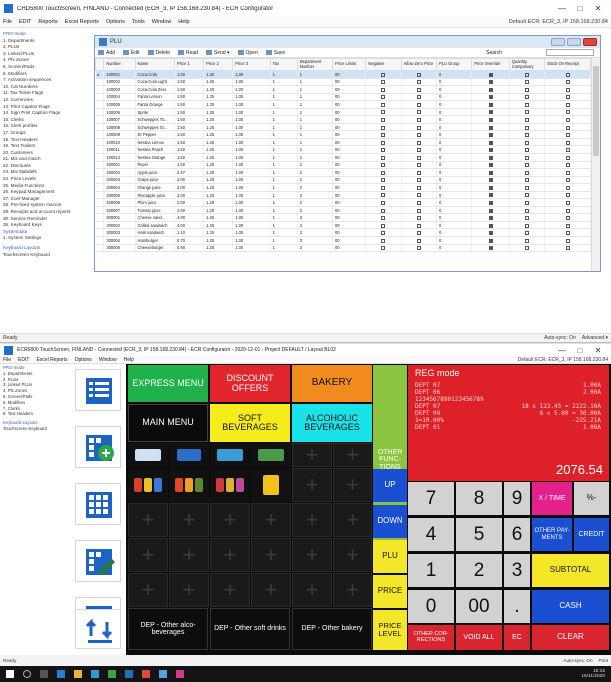 The width and height of the screenshot is (611, 682). What do you see at coordinates (168, 629) in the screenshot?
I see `dep-other-alco-key: DEP - Other alco-beverages` at bounding box center [168, 629].